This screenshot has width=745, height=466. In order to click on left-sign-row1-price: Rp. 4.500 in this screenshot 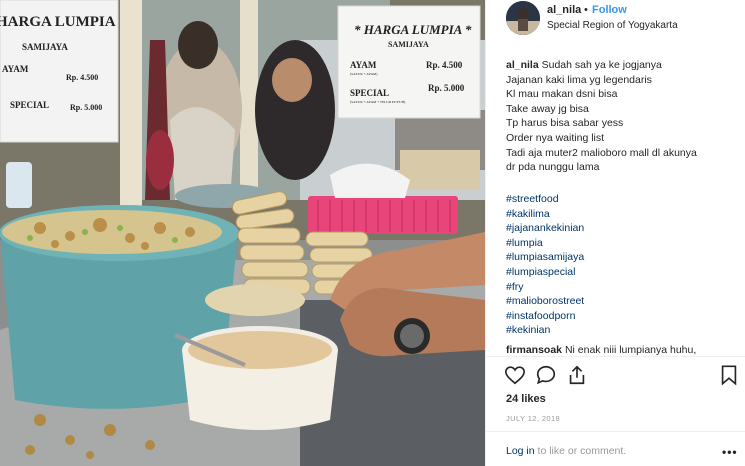, I will do `click(82, 77)`.